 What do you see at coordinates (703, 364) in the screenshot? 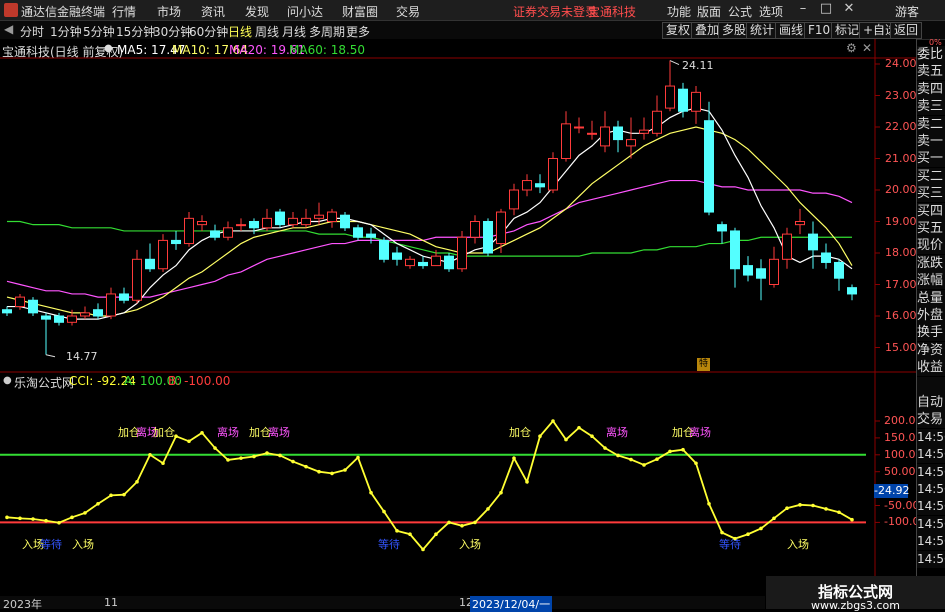
I see `special-marker-icon: 特` at bounding box center [703, 364].